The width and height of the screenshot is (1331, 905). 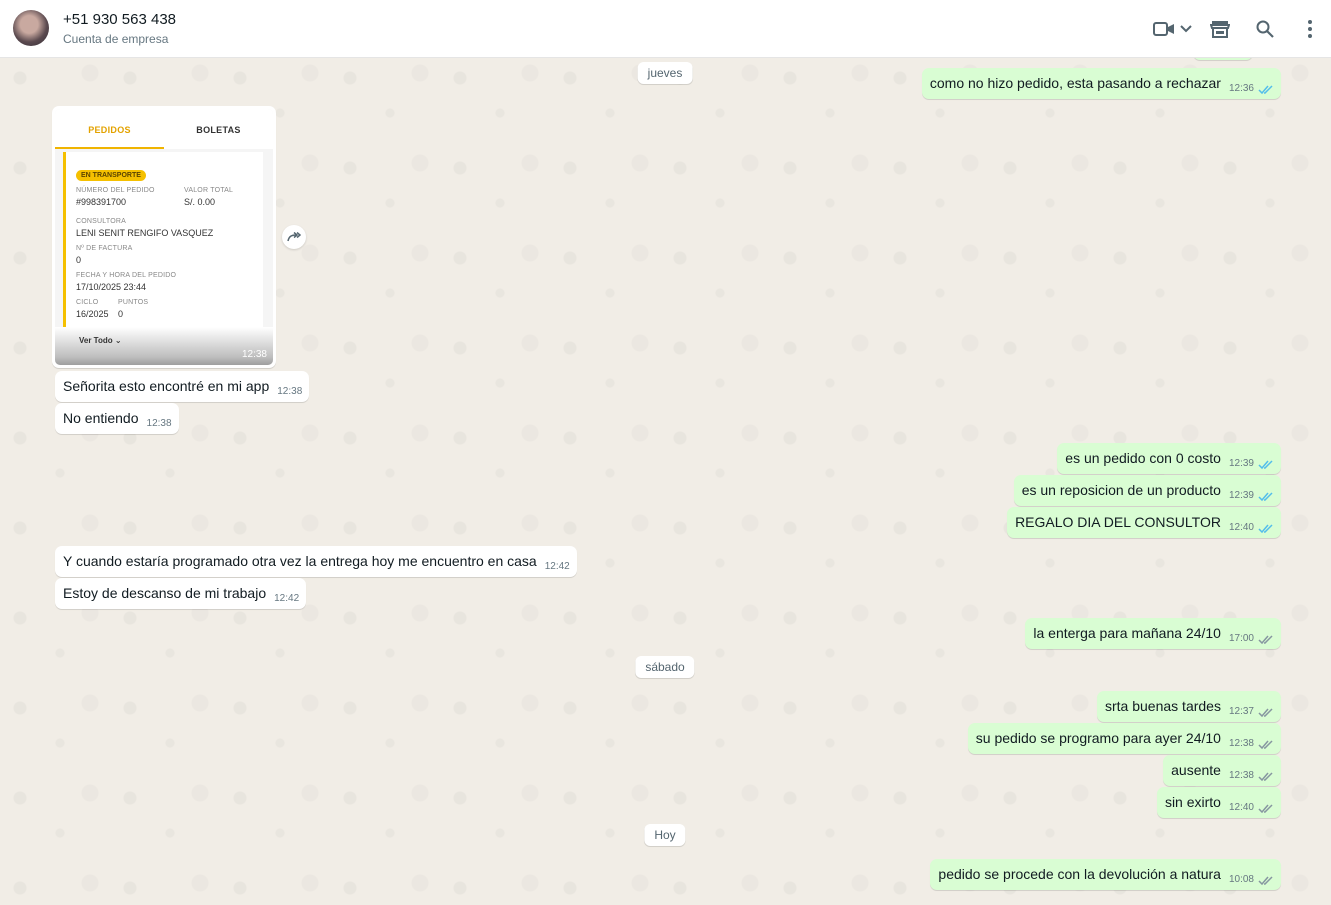 I want to click on message-text: es un pedido con 0 costo, so click(x=1143, y=458).